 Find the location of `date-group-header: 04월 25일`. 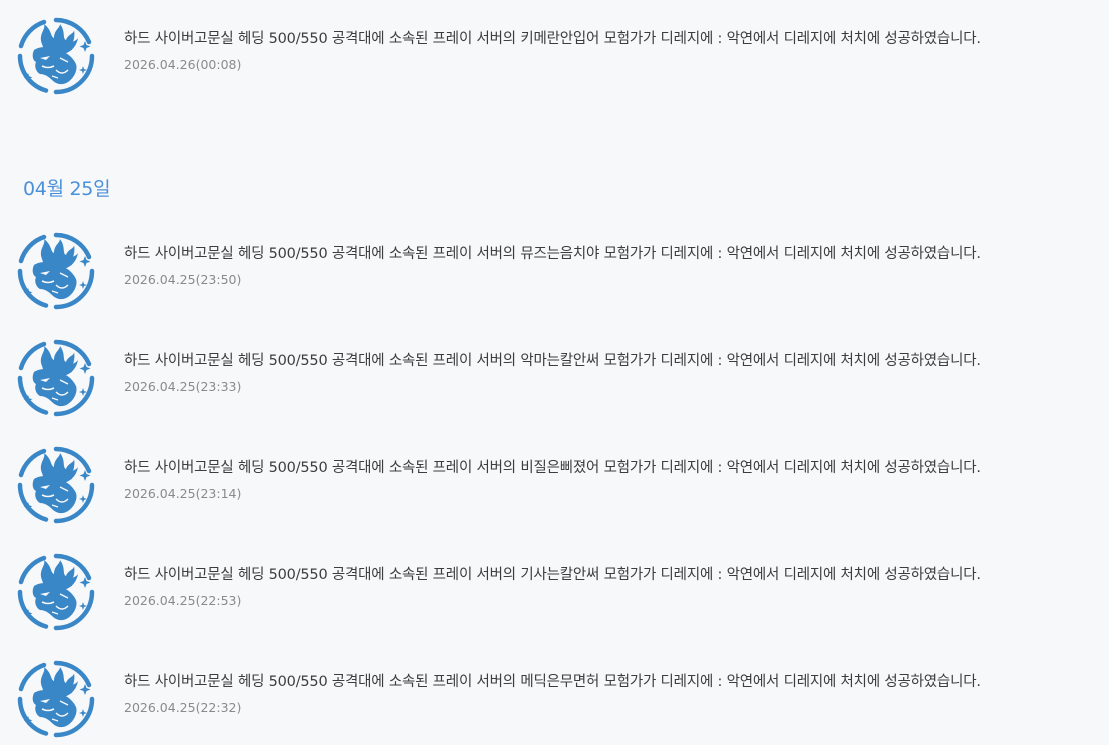

date-group-header: 04월 25일 is located at coordinates (67, 189).